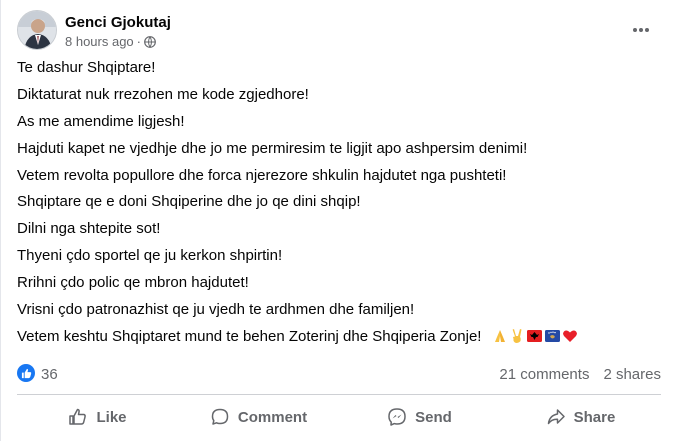 The width and height of the screenshot is (673, 441). Describe the element at coordinates (337, 31) in the screenshot. I see `post-header: Genci Gjokutaj 8 hours ago ·` at that location.